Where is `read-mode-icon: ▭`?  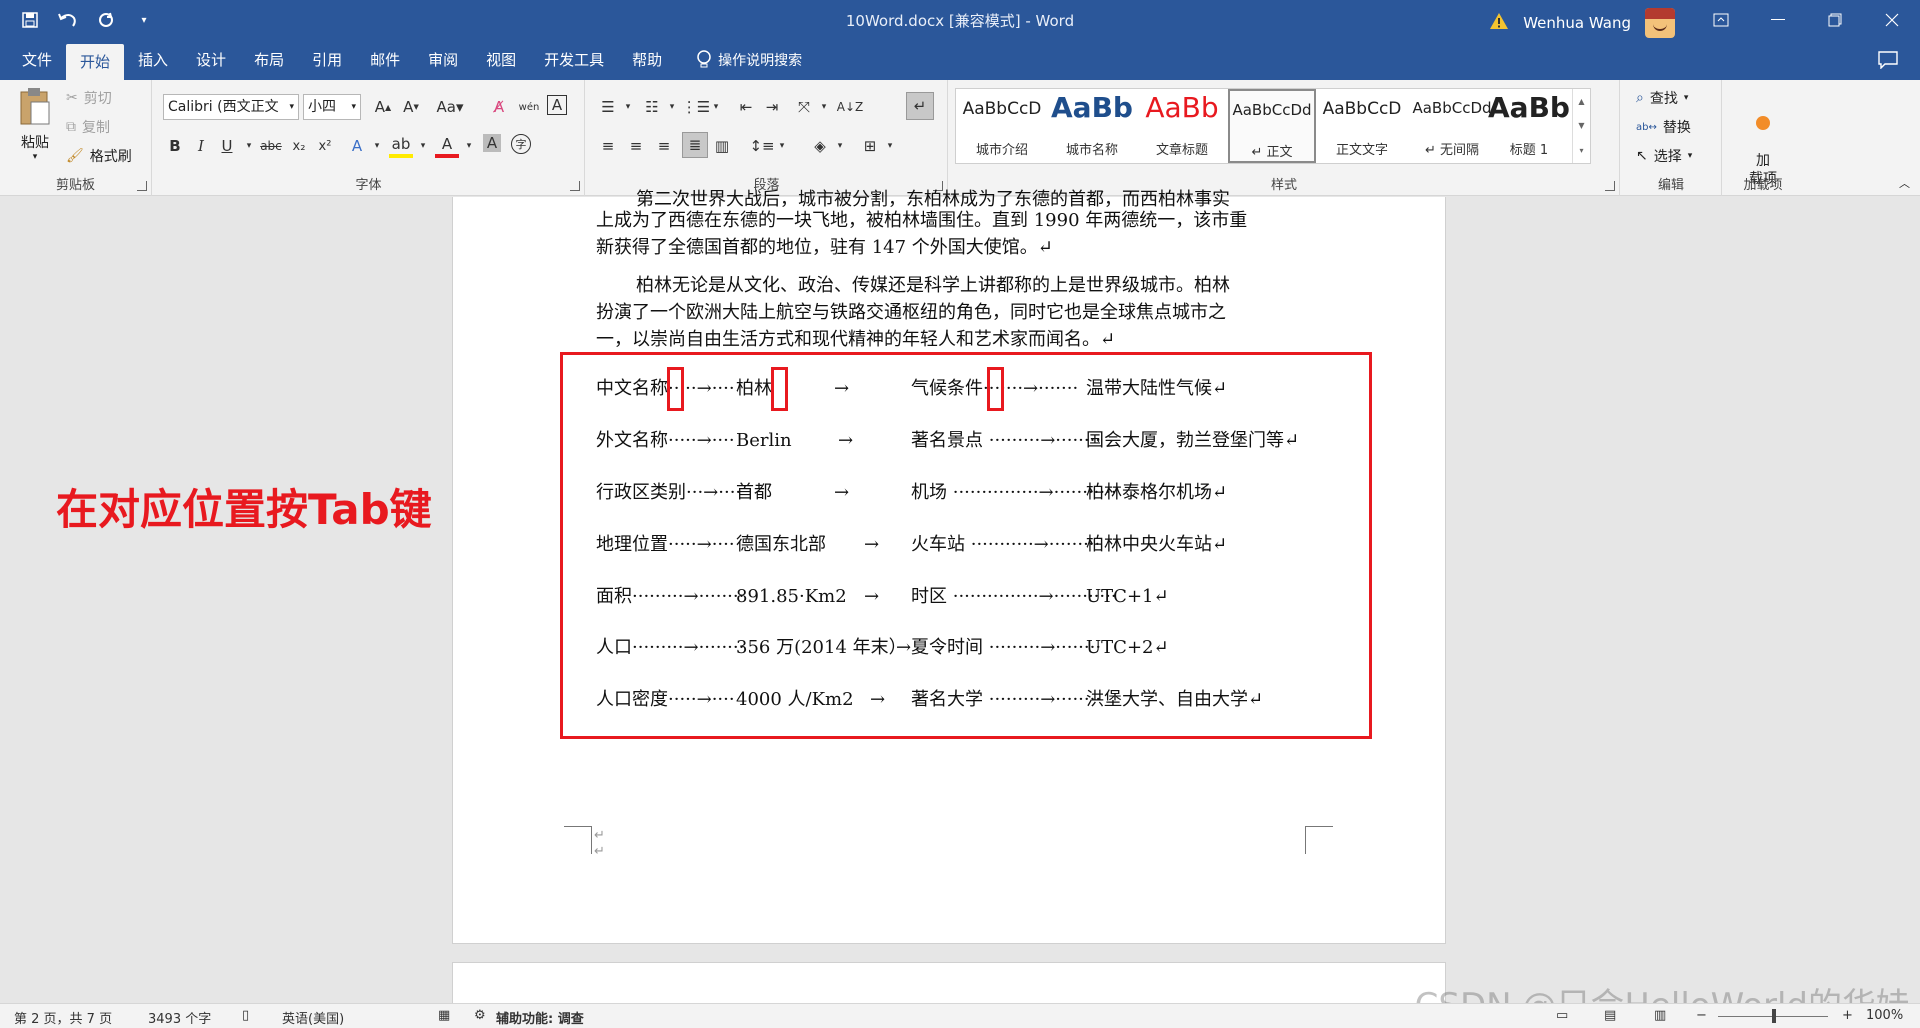 read-mode-icon: ▭ is located at coordinates (1562, 1015).